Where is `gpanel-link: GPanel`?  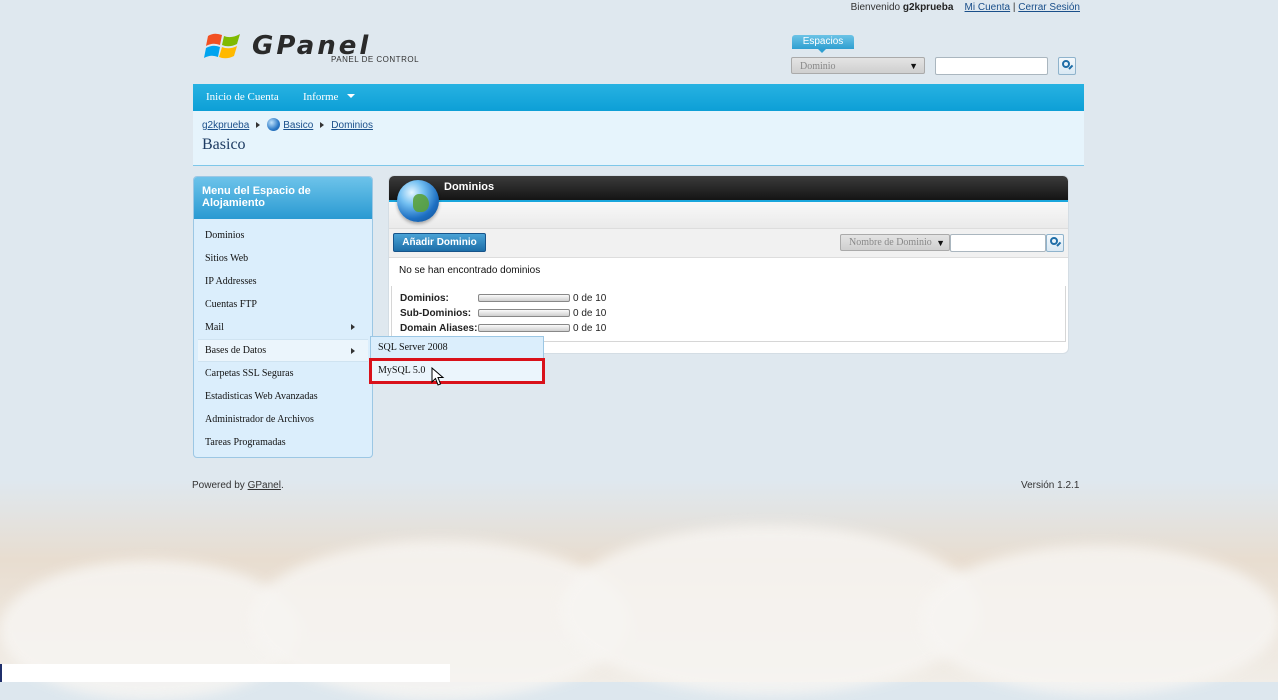 gpanel-link: GPanel is located at coordinates (264, 485).